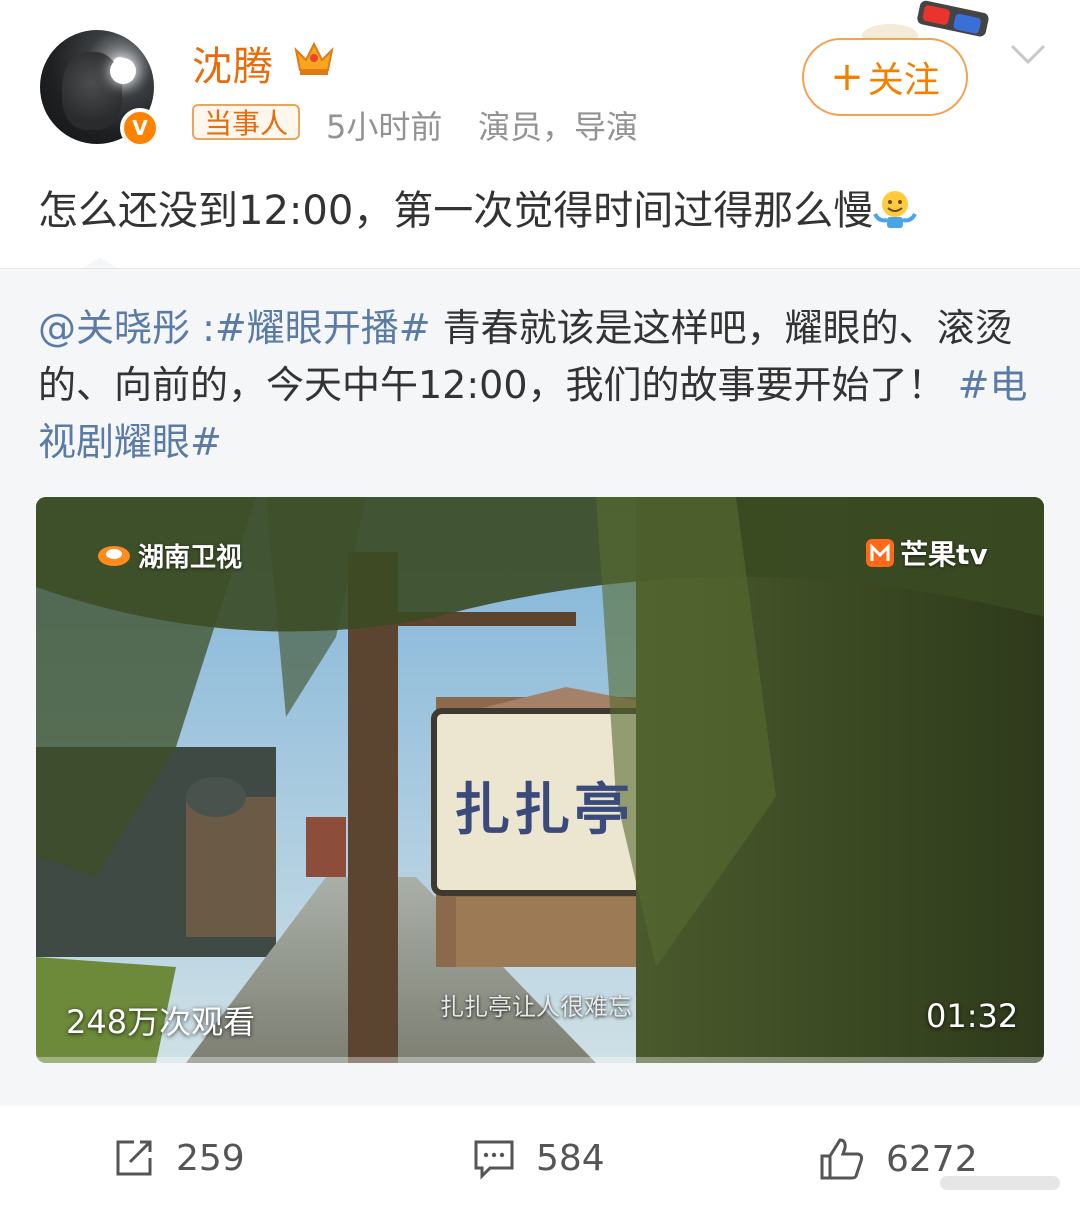 Image resolution: width=1080 pixels, height=1210 pixels. Describe the element at coordinates (842, 1159) in the screenshot. I see `like-icon` at that location.